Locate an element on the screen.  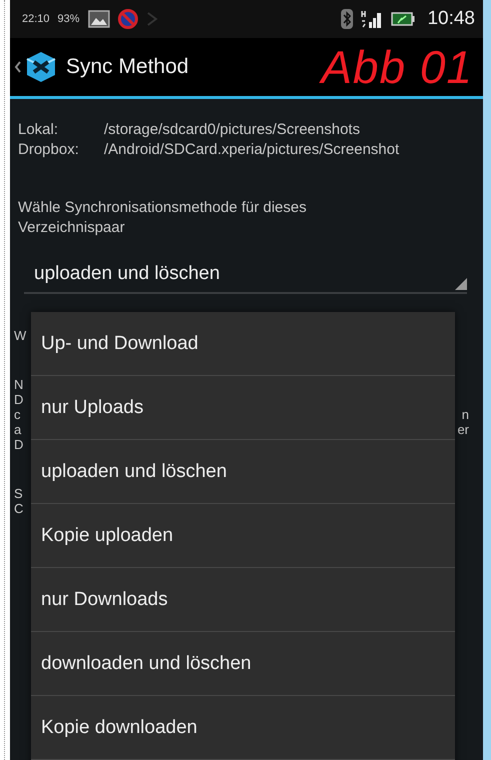
signal-icon is located at coordinates (372, 19).